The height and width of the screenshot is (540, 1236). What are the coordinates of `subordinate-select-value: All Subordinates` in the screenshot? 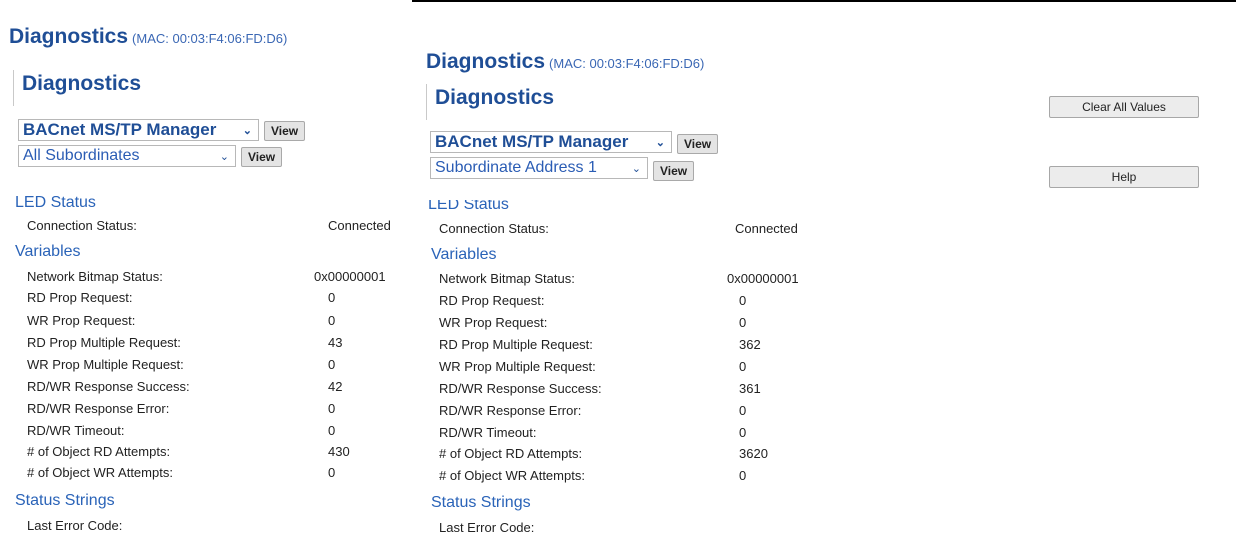 It's located at (81, 155).